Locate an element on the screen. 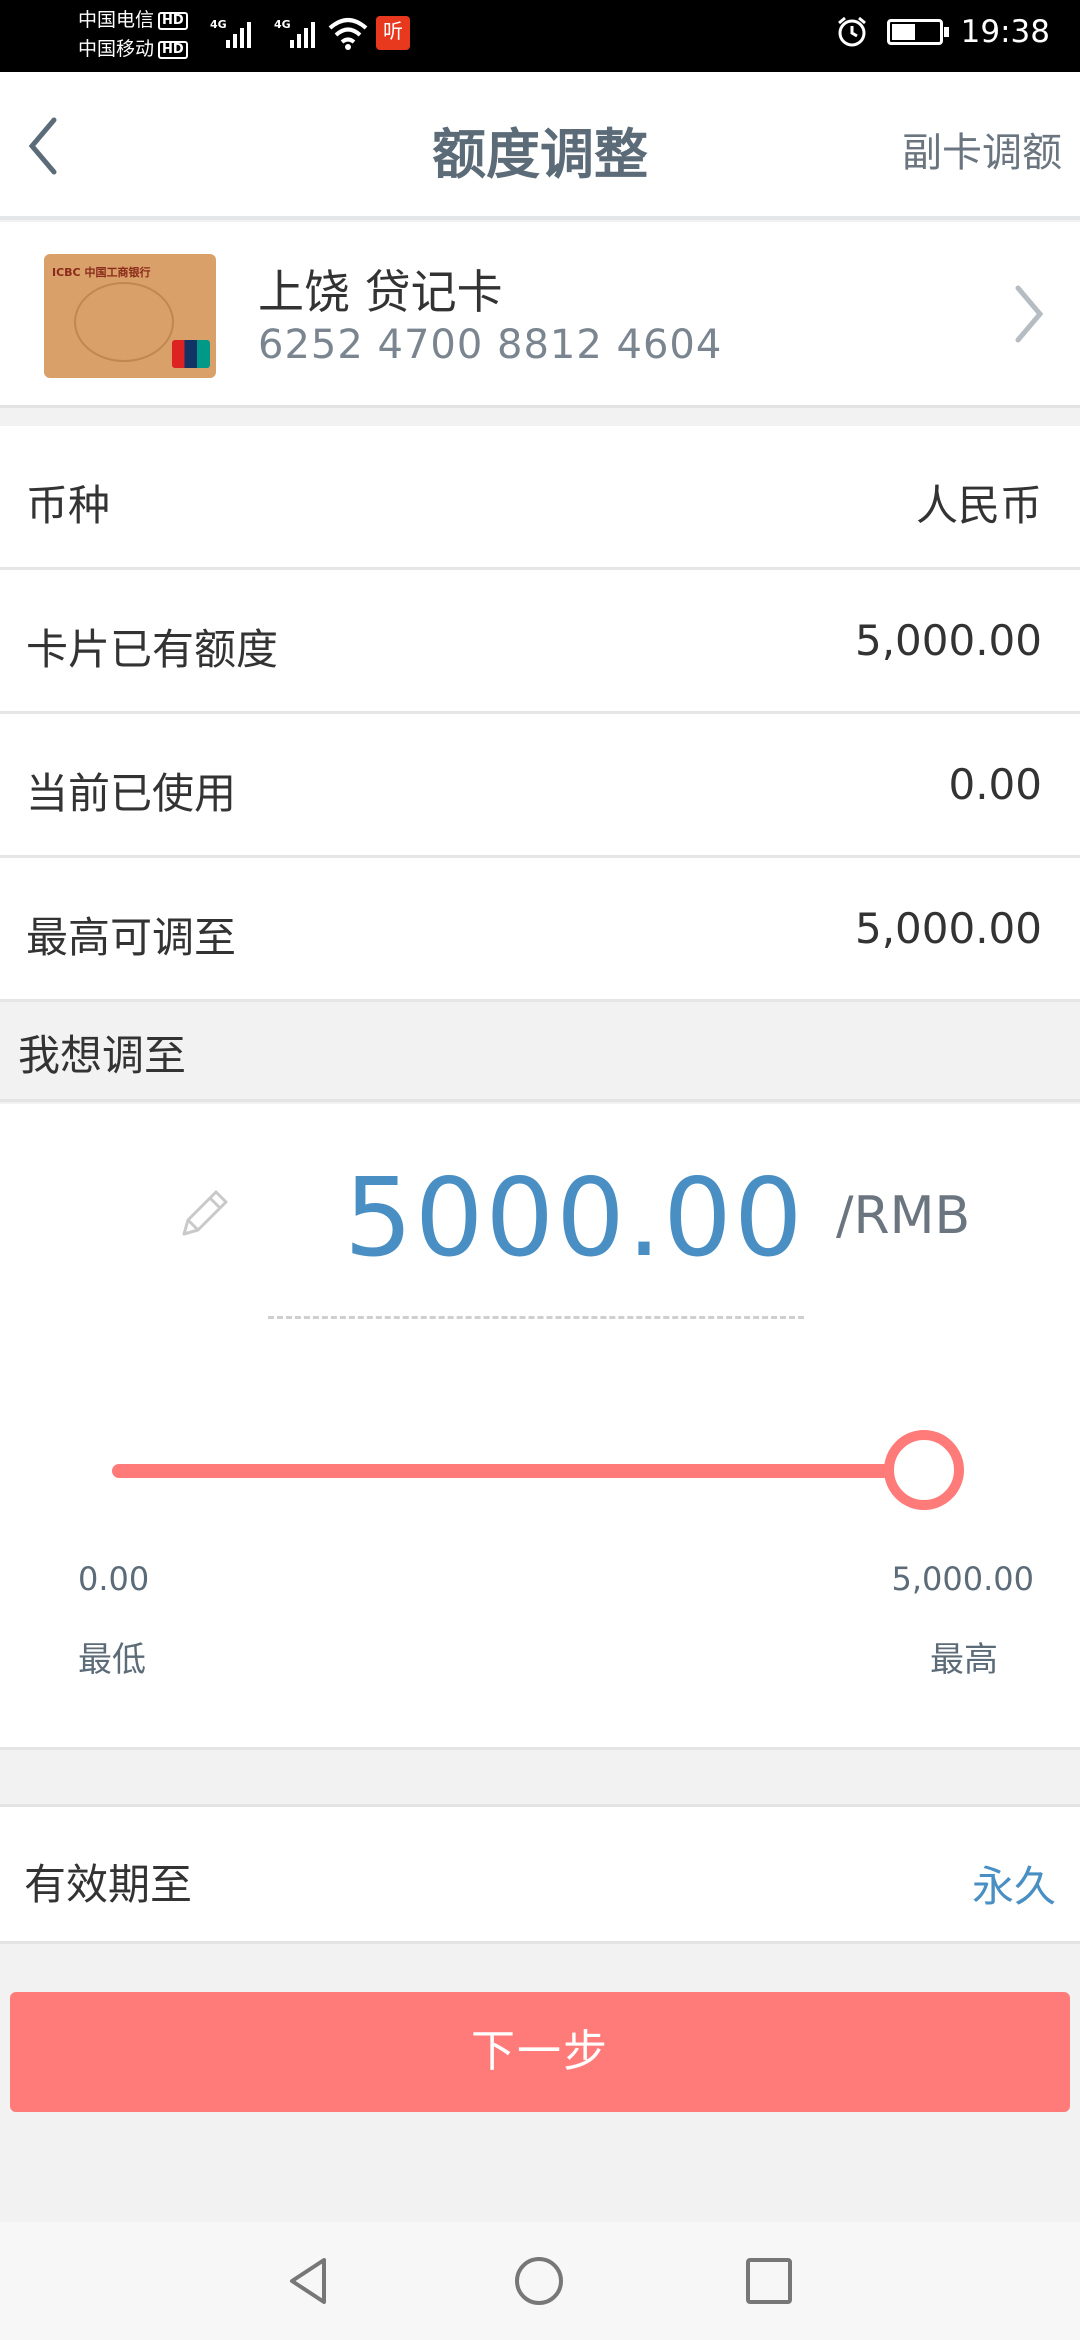 This screenshot has width=1080, height=2340. info-row-currency: 币种 人民币 is located at coordinates (540, 498).